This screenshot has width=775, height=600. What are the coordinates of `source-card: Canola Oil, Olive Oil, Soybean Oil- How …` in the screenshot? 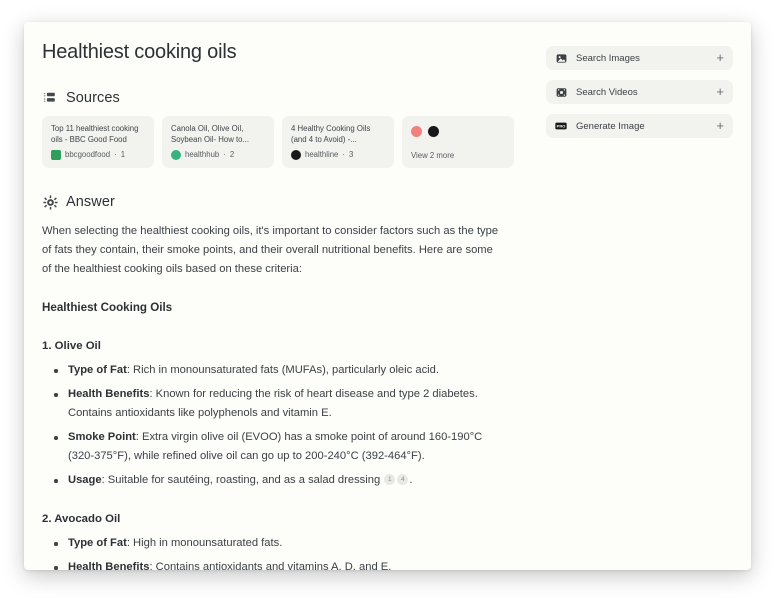 It's located at (218, 142).